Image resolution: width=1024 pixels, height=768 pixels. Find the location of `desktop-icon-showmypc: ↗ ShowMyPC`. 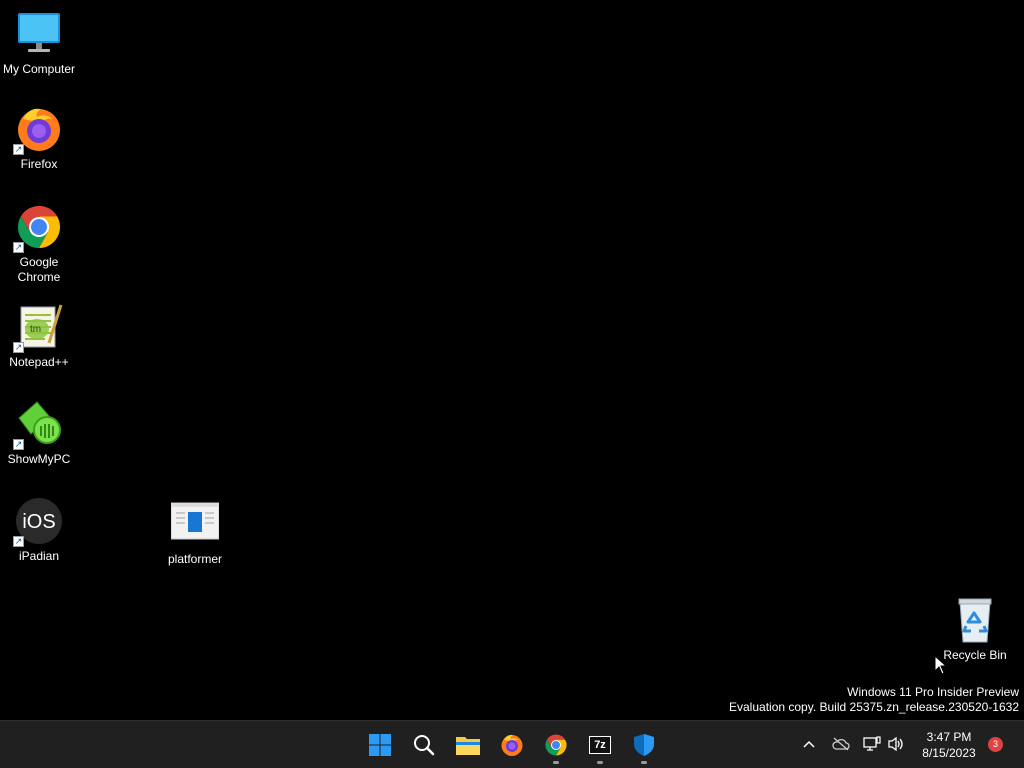

desktop-icon-showmypc: ↗ ShowMyPC is located at coordinates (39, 433).